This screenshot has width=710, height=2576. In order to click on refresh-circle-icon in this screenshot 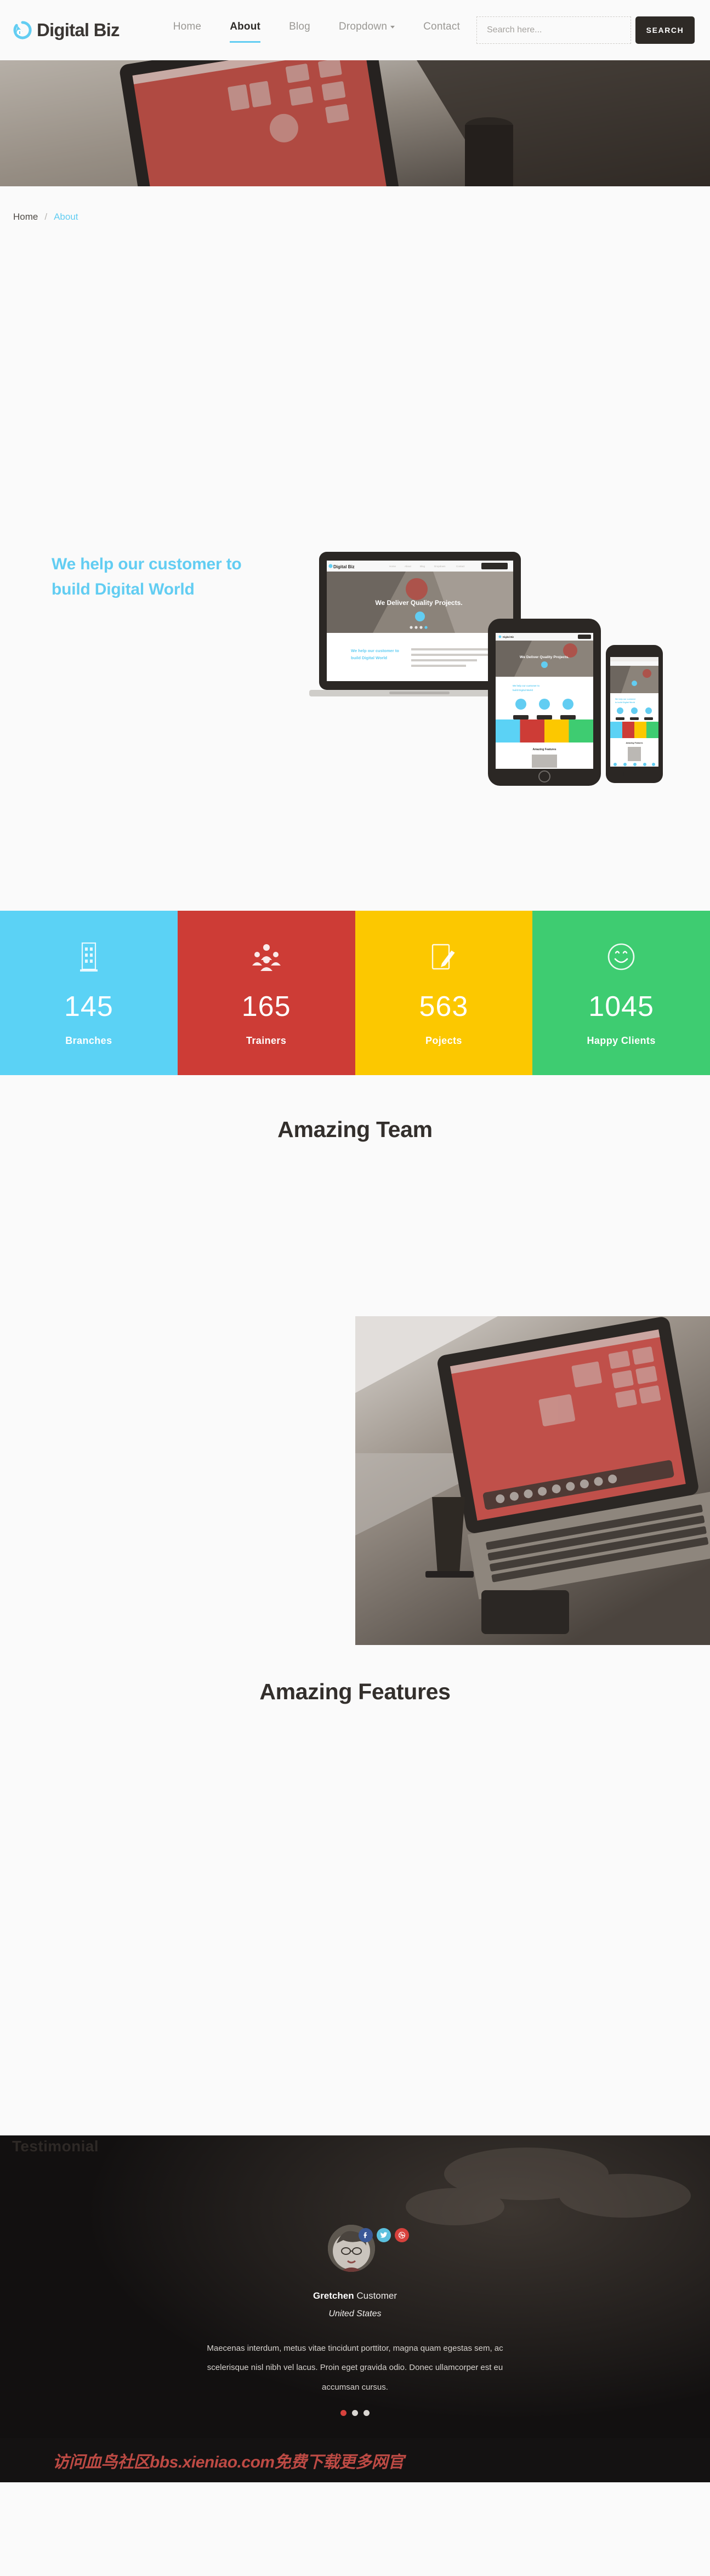, I will do `click(23, 30)`.